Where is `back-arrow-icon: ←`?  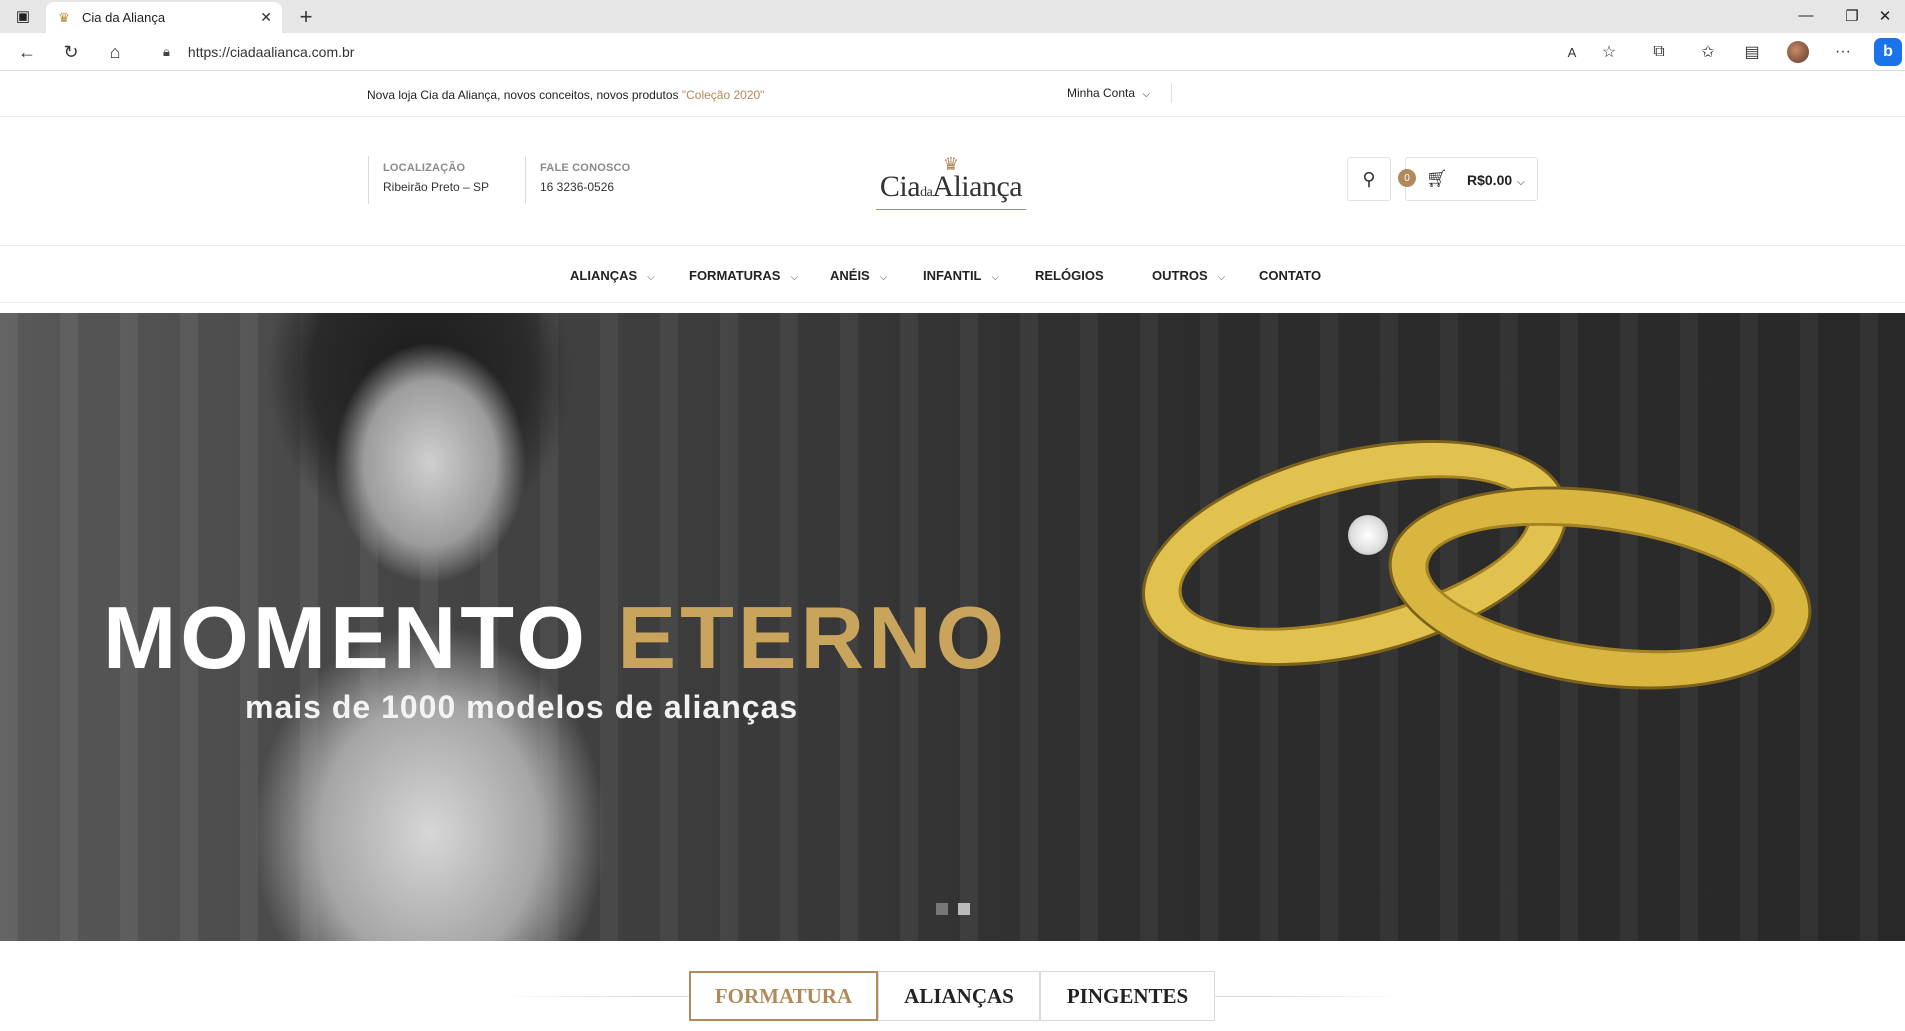 back-arrow-icon: ← is located at coordinates (27, 52).